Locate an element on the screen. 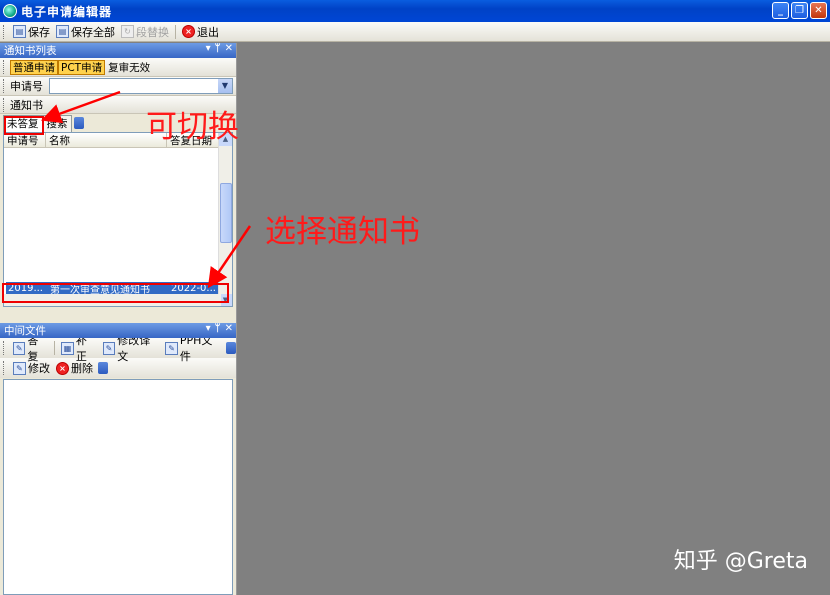 The image size is (830, 595). apply-no-bar: 申请号 ▼ is located at coordinates (118, 86).